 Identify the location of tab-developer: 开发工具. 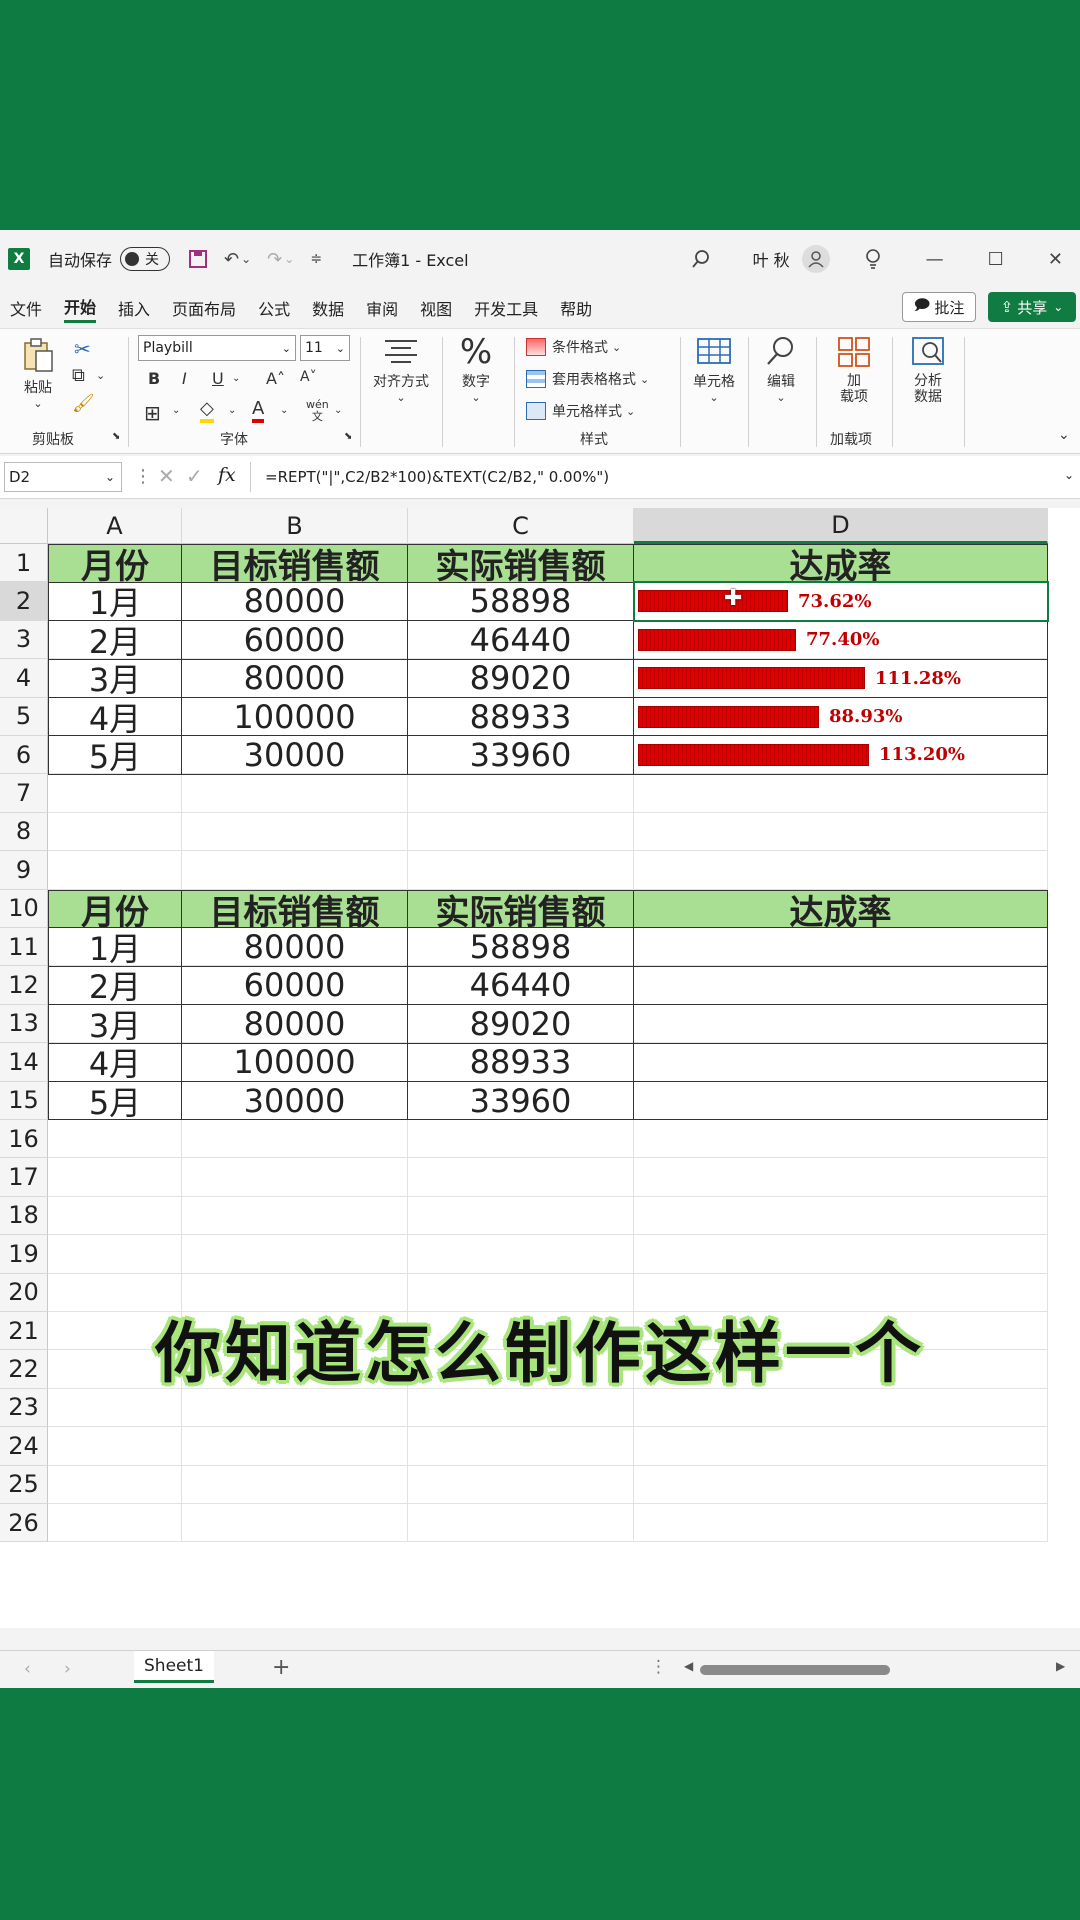
(506, 308).